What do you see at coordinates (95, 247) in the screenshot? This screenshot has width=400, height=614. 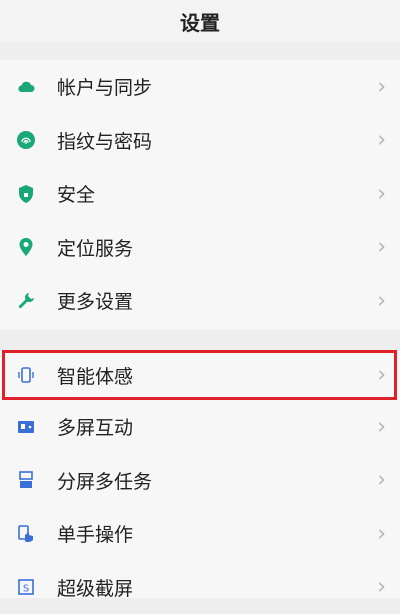 I see `settings-item-label: 定位服务` at bounding box center [95, 247].